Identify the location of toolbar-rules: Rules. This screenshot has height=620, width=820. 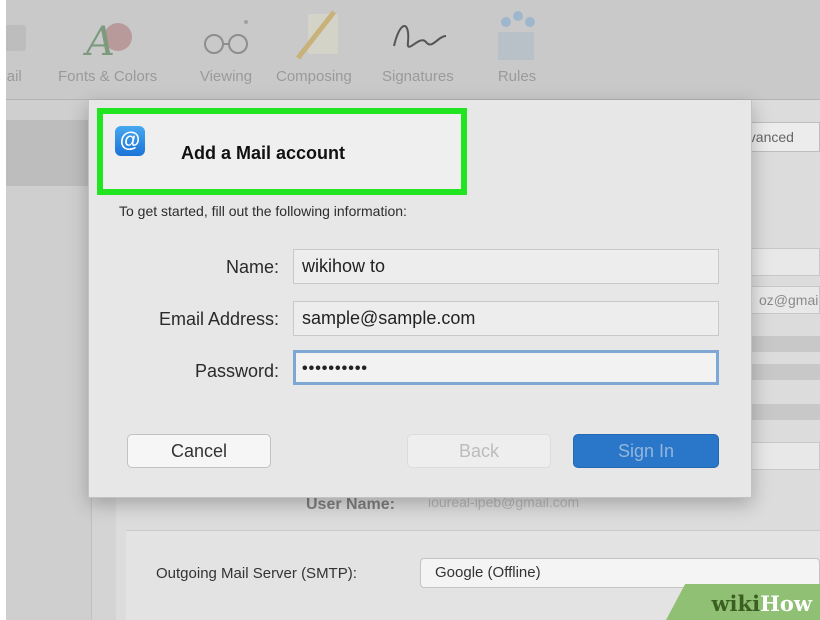
(517, 46).